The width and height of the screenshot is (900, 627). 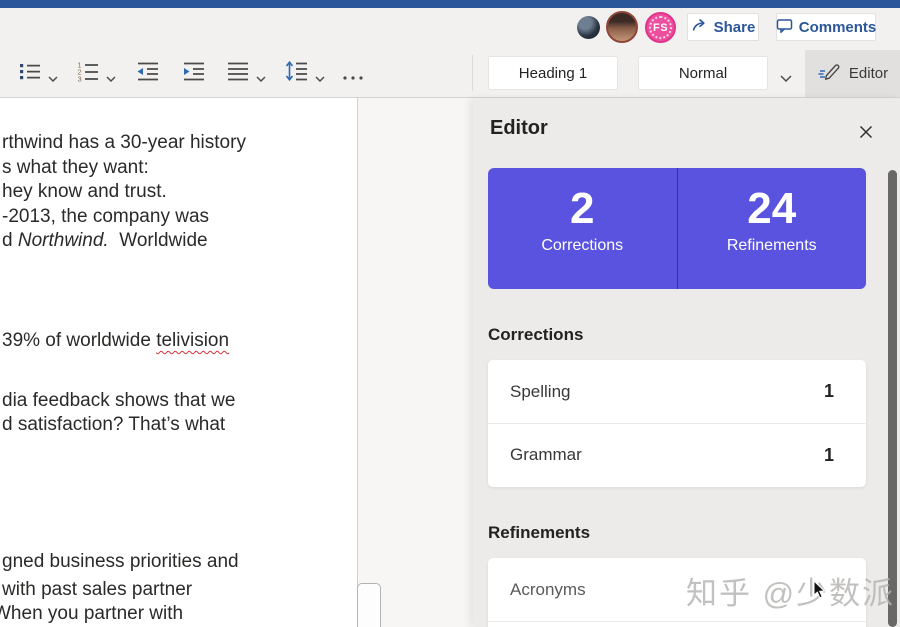 I want to click on more-options-button, so click(x=353, y=77).